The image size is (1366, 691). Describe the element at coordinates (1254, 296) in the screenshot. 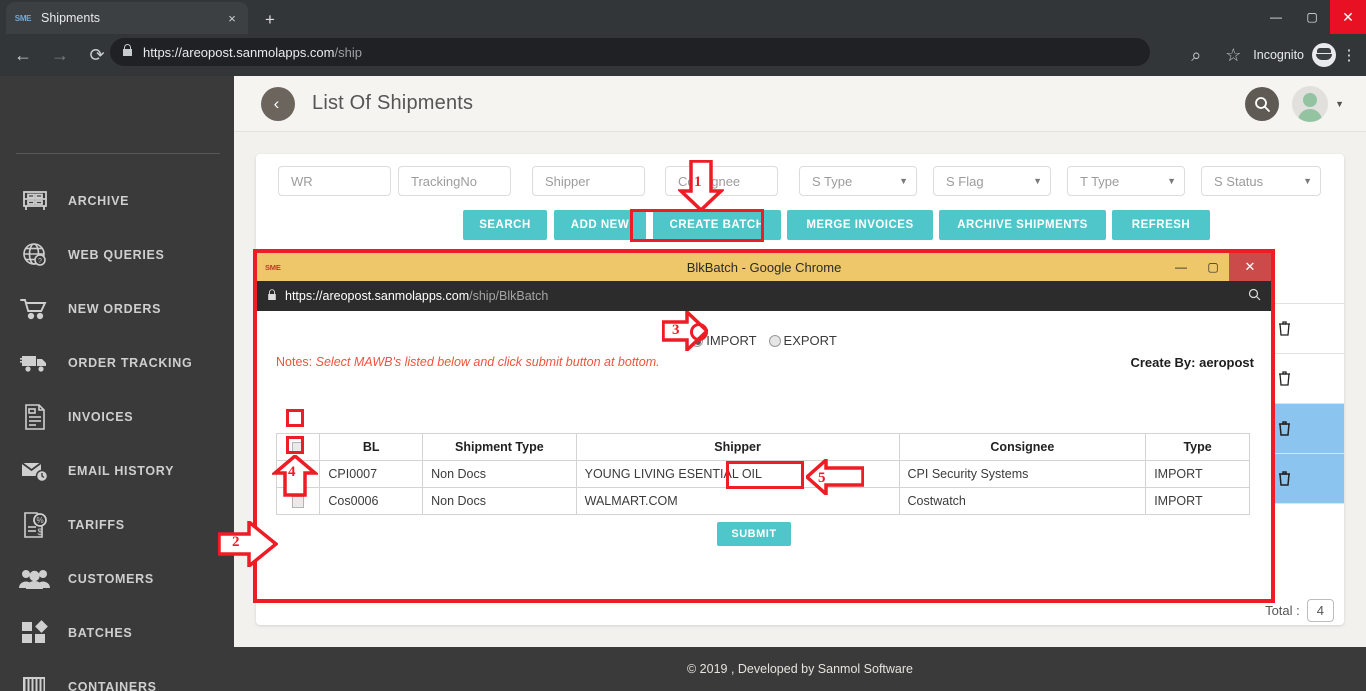

I see `popup-search-icon` at that location.